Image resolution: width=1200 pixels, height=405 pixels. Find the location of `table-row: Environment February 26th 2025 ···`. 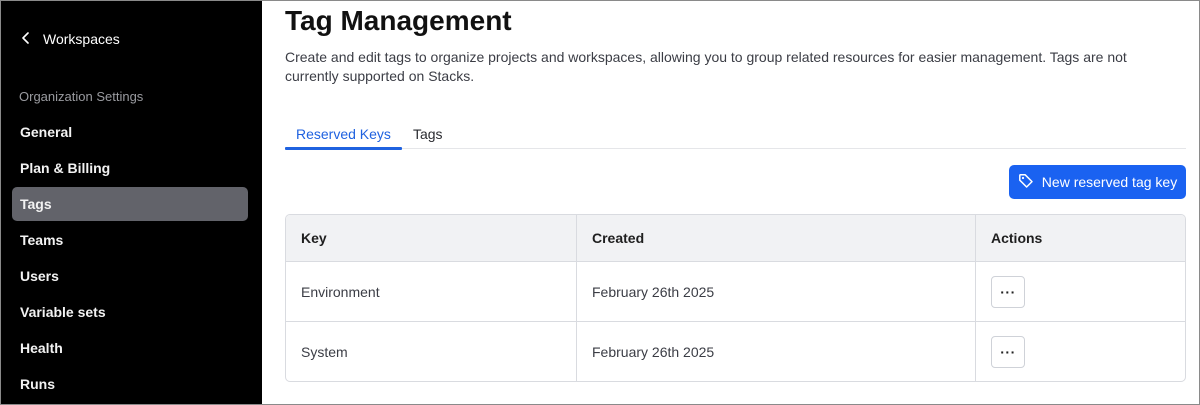

table-row: Environment February 26th 2025 ··· is located at coordinates (735, 292).